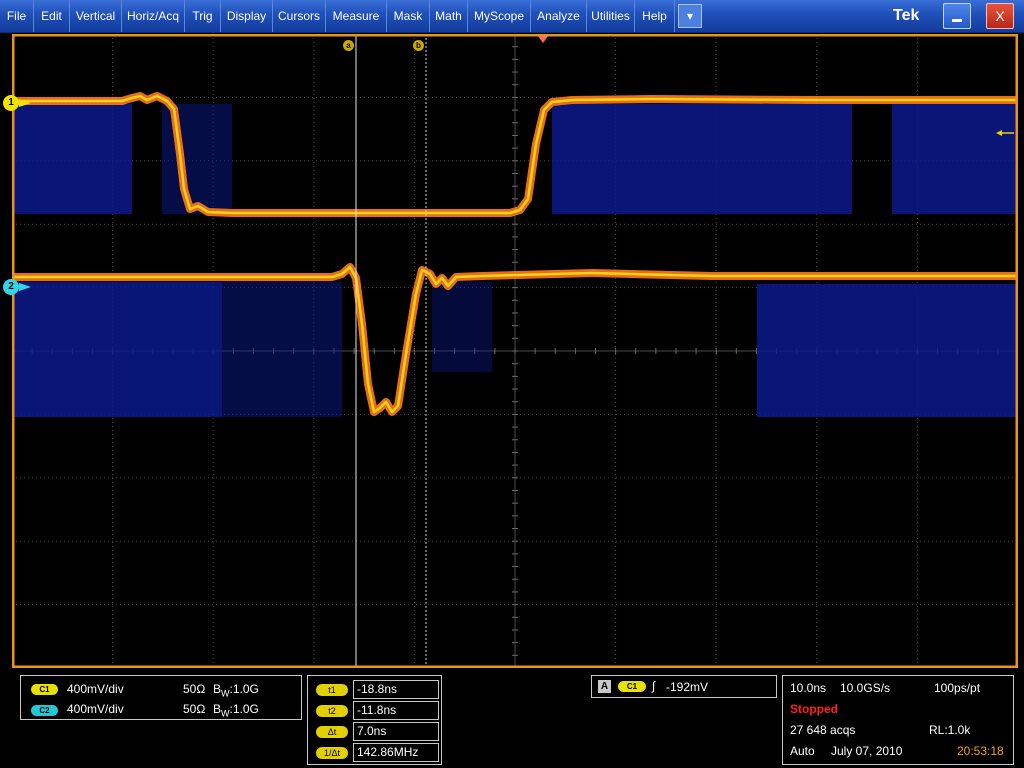 Image resolution: width=1024 pixels, height=768 pixels. What do you see at coordinates (52, 16) in the screenshot?
I see `menu-edit: Edit` at bounding box center [52, 16].